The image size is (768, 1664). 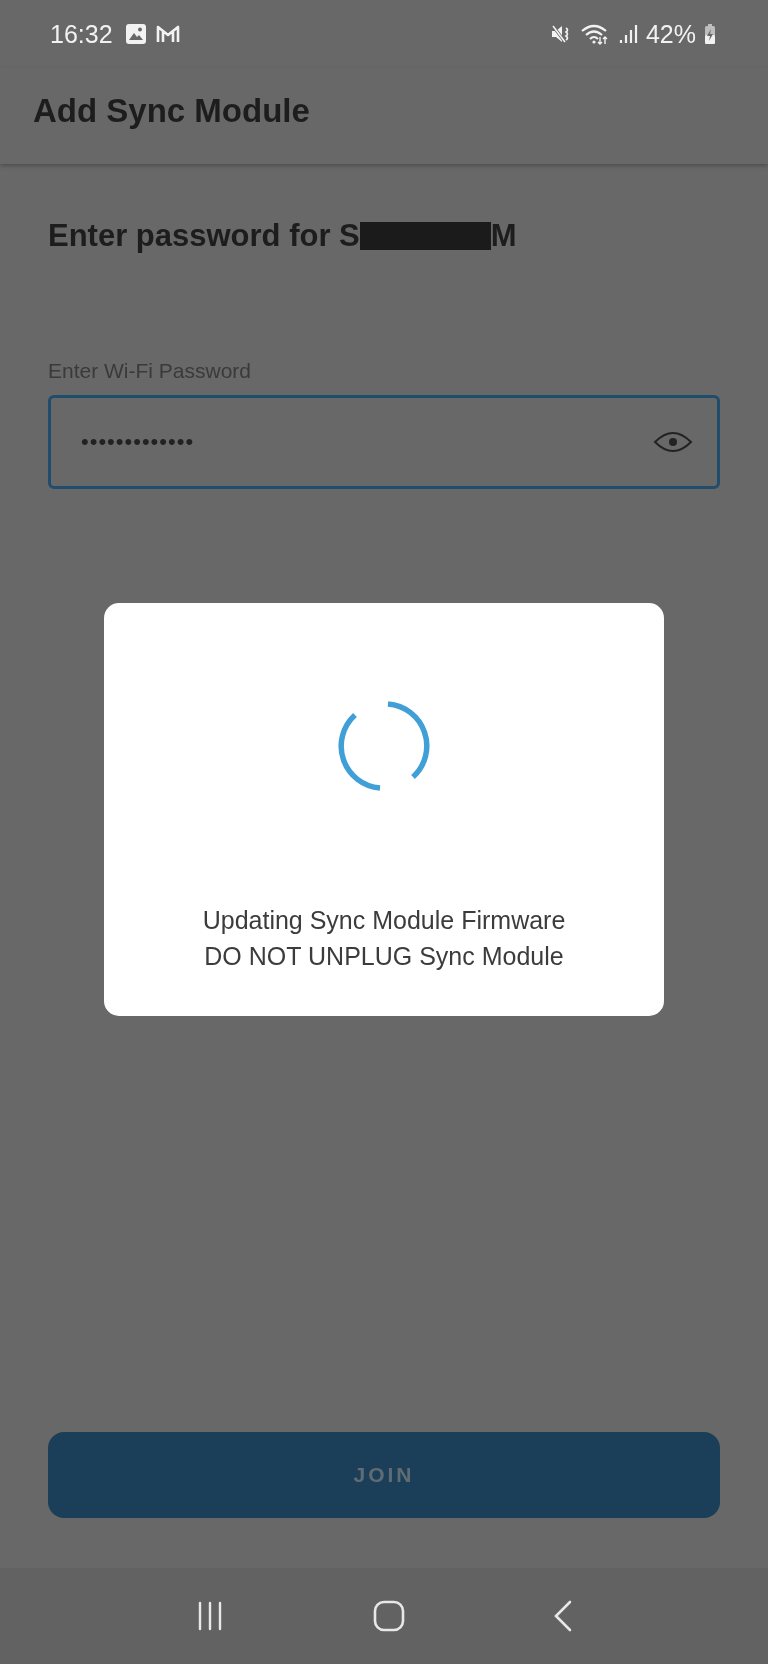 What do you see at coordinates (384, 442) in the screenshot?
I see `password-field: •••••••••••••` at bounding box center [384, 442].